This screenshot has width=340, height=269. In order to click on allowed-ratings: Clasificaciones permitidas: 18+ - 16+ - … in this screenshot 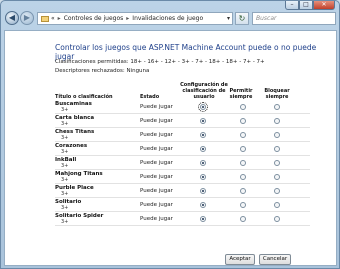, I will do `click(160, 62)`.